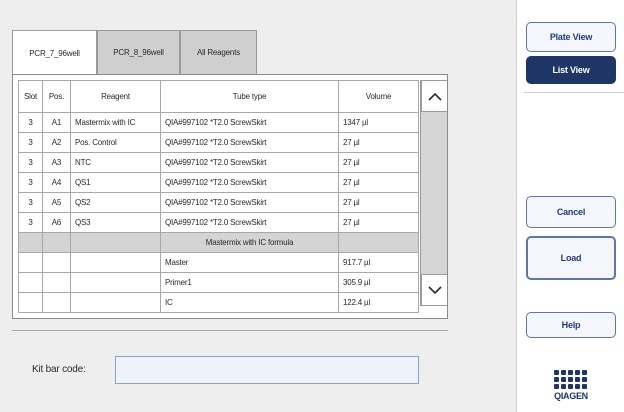 This screenshot has height=412, width=624. I want to click on formula-row: Master 917.7 µl, so click(218, 262).